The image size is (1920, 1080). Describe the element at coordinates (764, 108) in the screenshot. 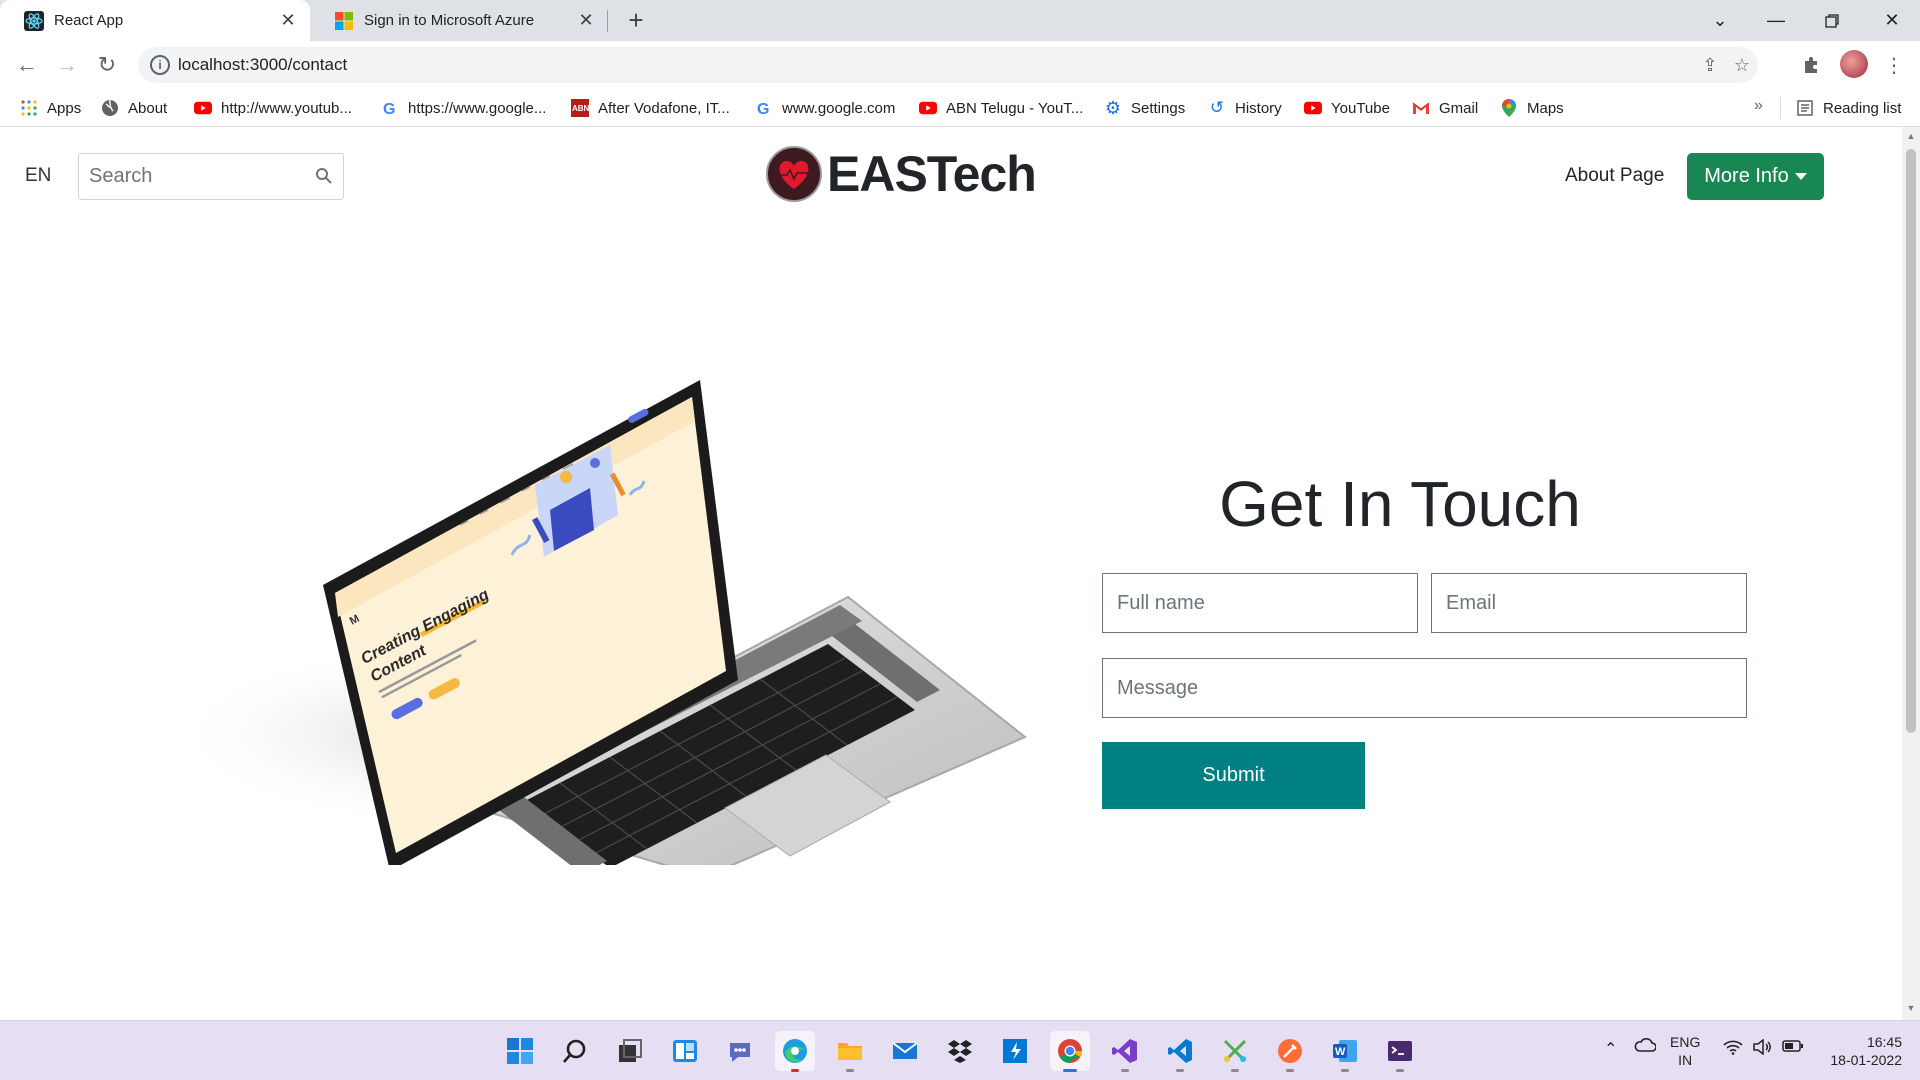

I see `google-icon: G` at that location.